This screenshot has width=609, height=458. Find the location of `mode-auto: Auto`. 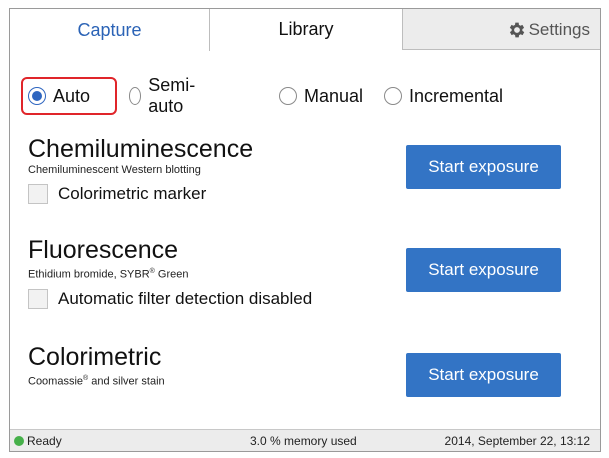

mode-auto: Auto is located at coordinates (59, 96).